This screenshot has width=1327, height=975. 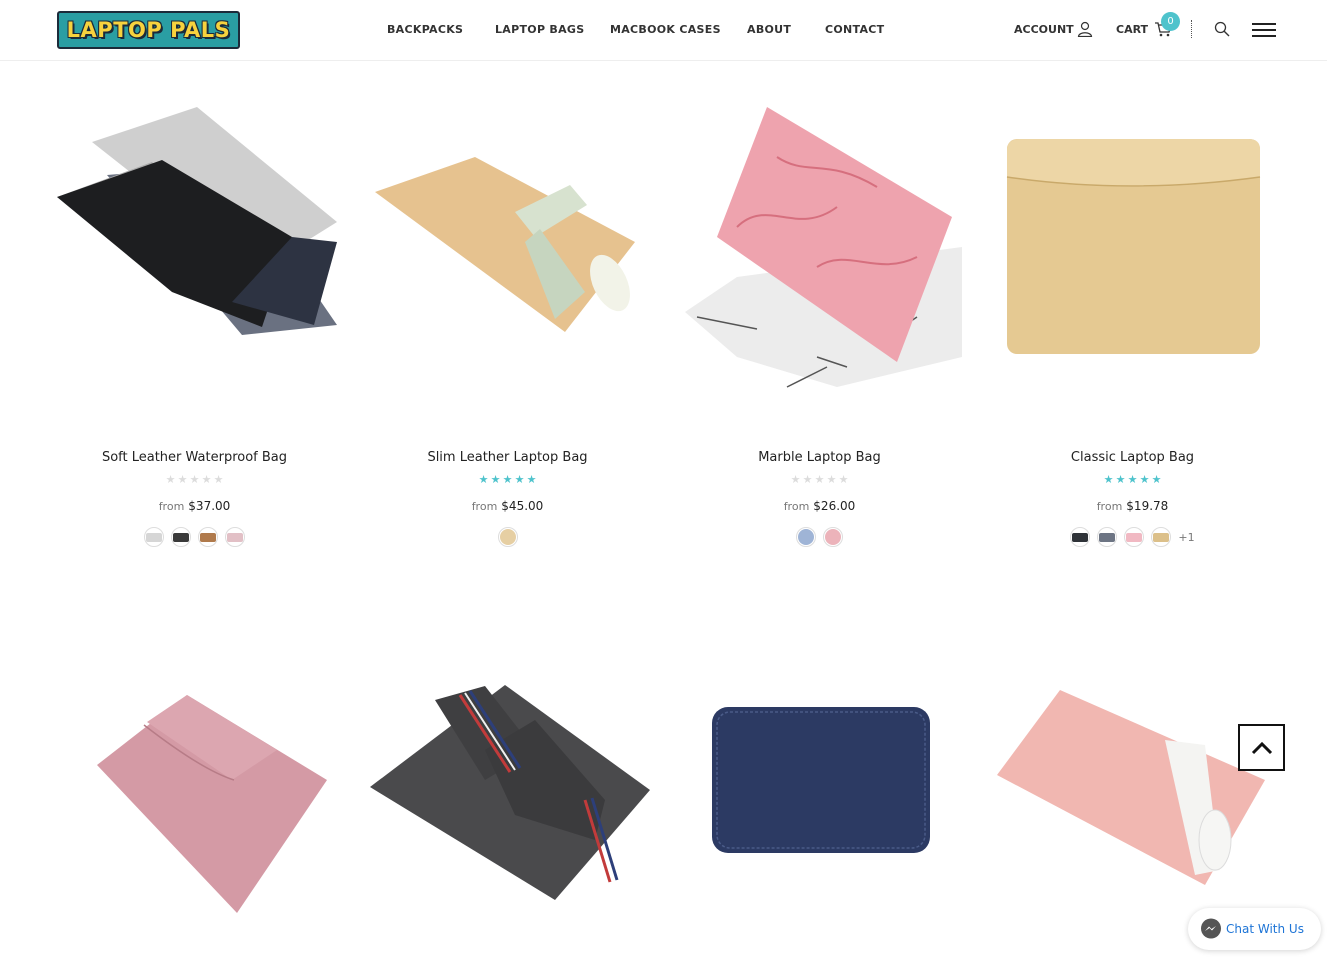 I want to click on more-swatches-count: +1, so click(x=1186, y=537).